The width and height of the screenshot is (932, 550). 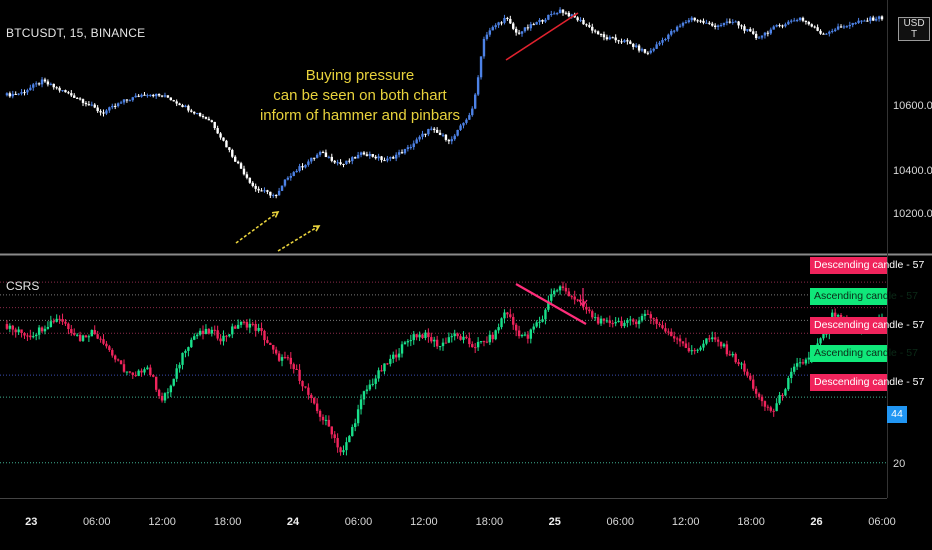 What do you see at coordinates (914, 23) in the screenshot?
I see `currency-label-1: USD` at bounding box center [914, 23].